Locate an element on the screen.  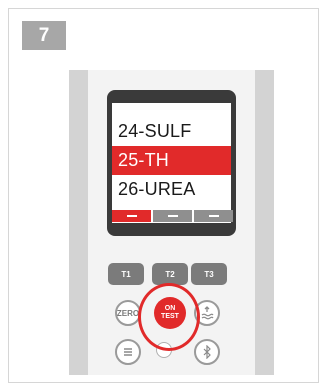
menu-button is located at coordinates (128, 352).